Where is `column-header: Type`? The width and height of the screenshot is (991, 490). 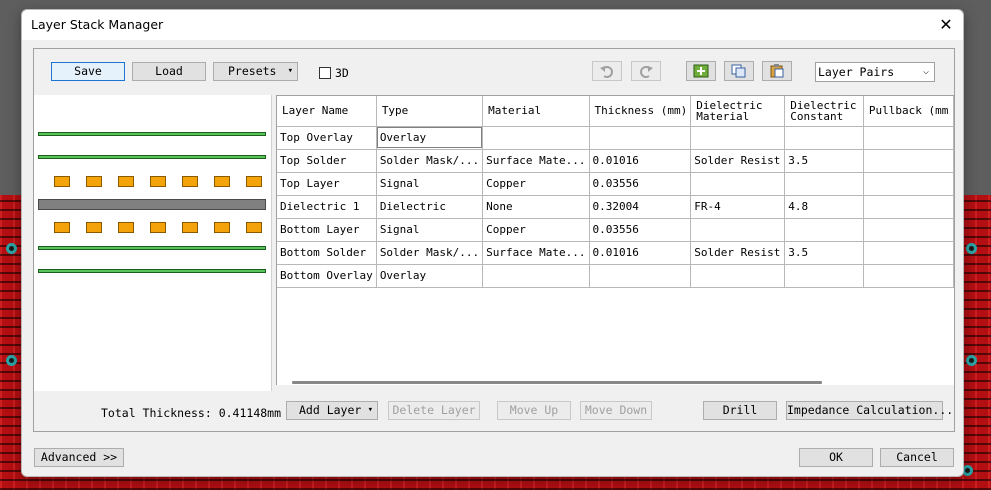
column-header: Type is located at coordinates (430, 111).